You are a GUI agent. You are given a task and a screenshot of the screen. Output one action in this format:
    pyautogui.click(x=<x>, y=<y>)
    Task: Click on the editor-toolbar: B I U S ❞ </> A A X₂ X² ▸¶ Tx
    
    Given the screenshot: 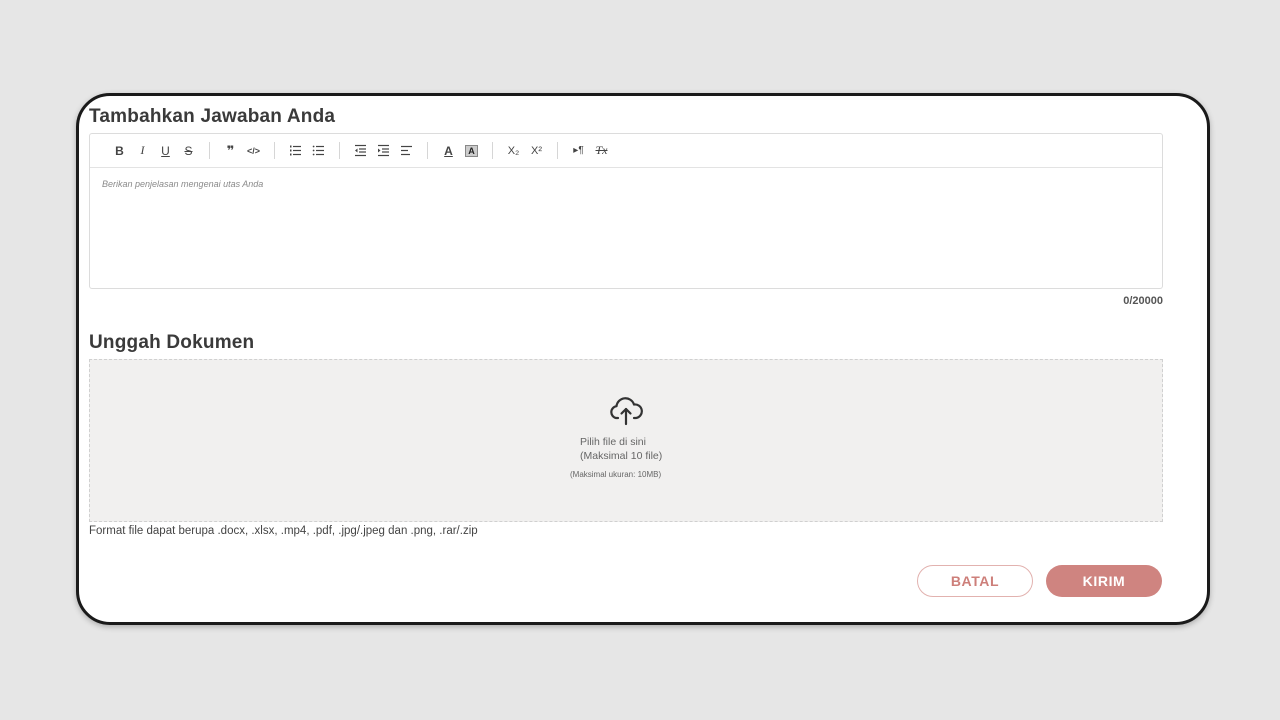 What is the action you would take?
    pyautogui.click(x=626, y=151)
    